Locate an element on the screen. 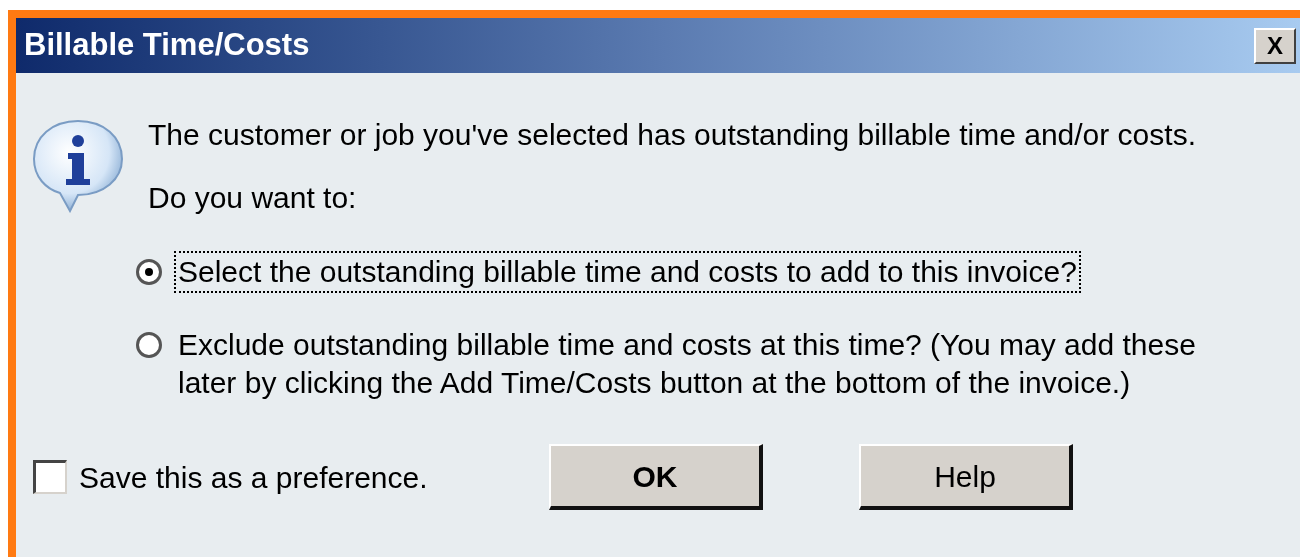  close-button: X is located at coordinates (1275, 45).